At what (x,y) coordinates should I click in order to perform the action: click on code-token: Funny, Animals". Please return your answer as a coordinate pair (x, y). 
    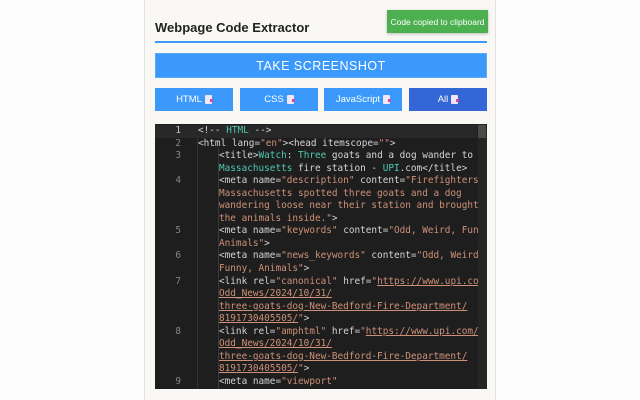
    Looking at the image, I should click on (261, 269).